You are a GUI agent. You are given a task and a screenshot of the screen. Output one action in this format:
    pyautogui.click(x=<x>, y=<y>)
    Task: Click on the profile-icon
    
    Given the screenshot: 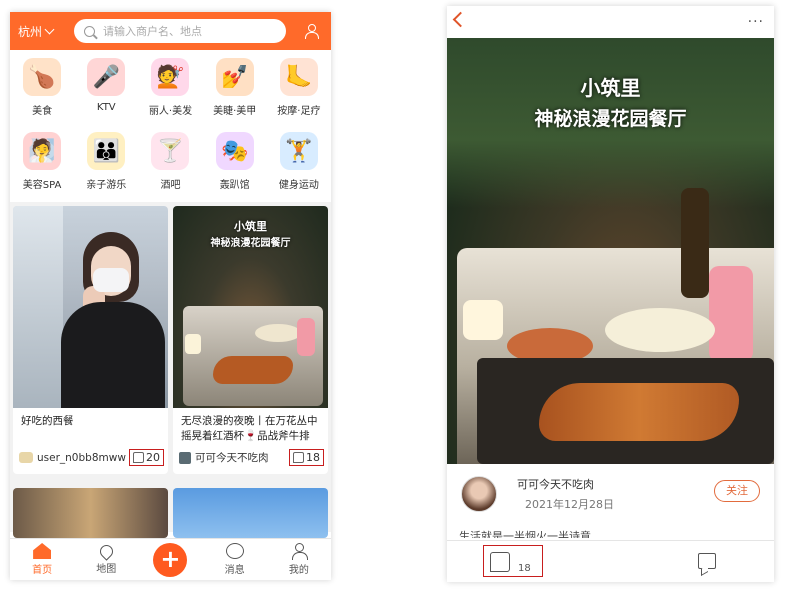 What is the action you would take?
    pyautogui.click(x=299, y=551)
    